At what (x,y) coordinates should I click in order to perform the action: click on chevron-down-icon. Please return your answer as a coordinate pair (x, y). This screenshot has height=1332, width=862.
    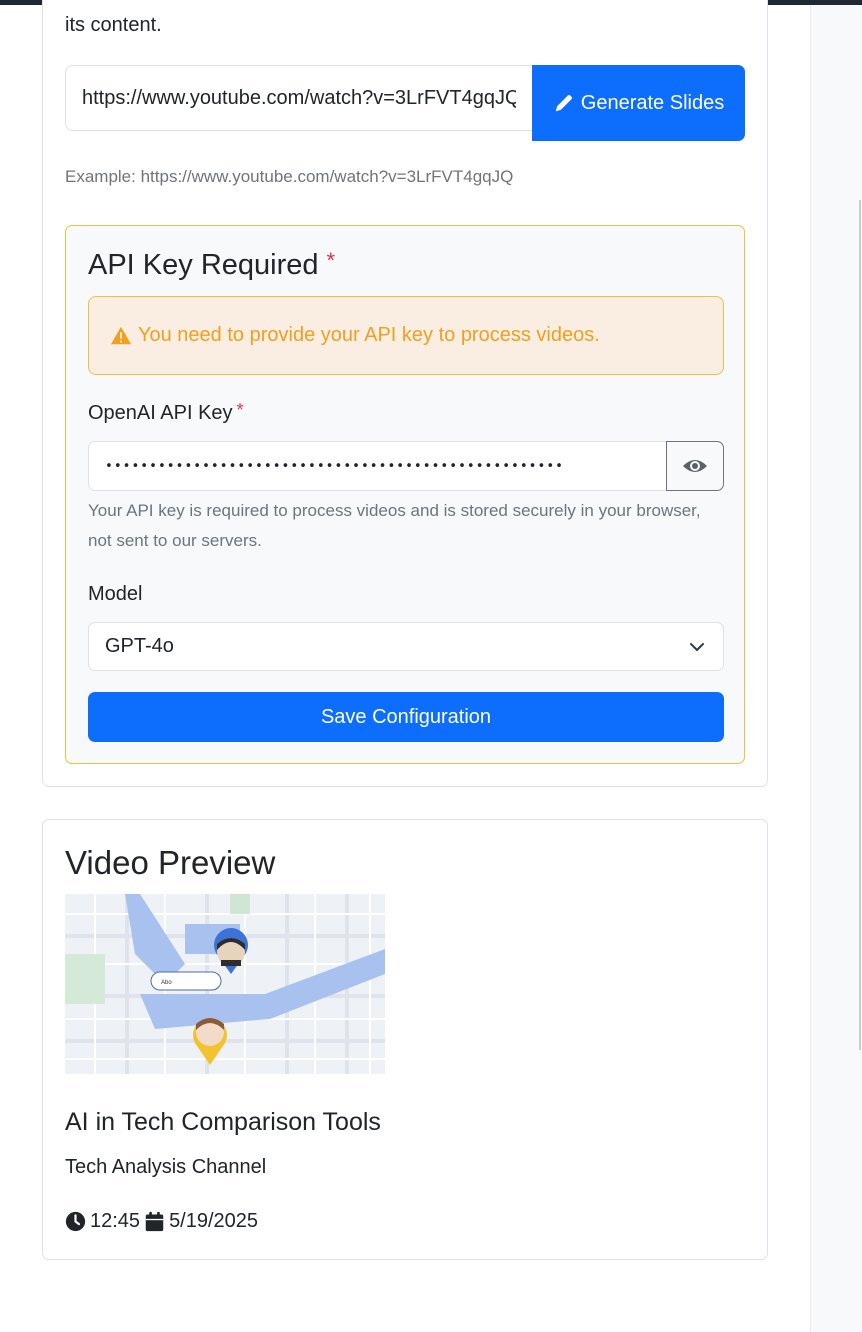
    Looking at the image, I should click on (697, 647).